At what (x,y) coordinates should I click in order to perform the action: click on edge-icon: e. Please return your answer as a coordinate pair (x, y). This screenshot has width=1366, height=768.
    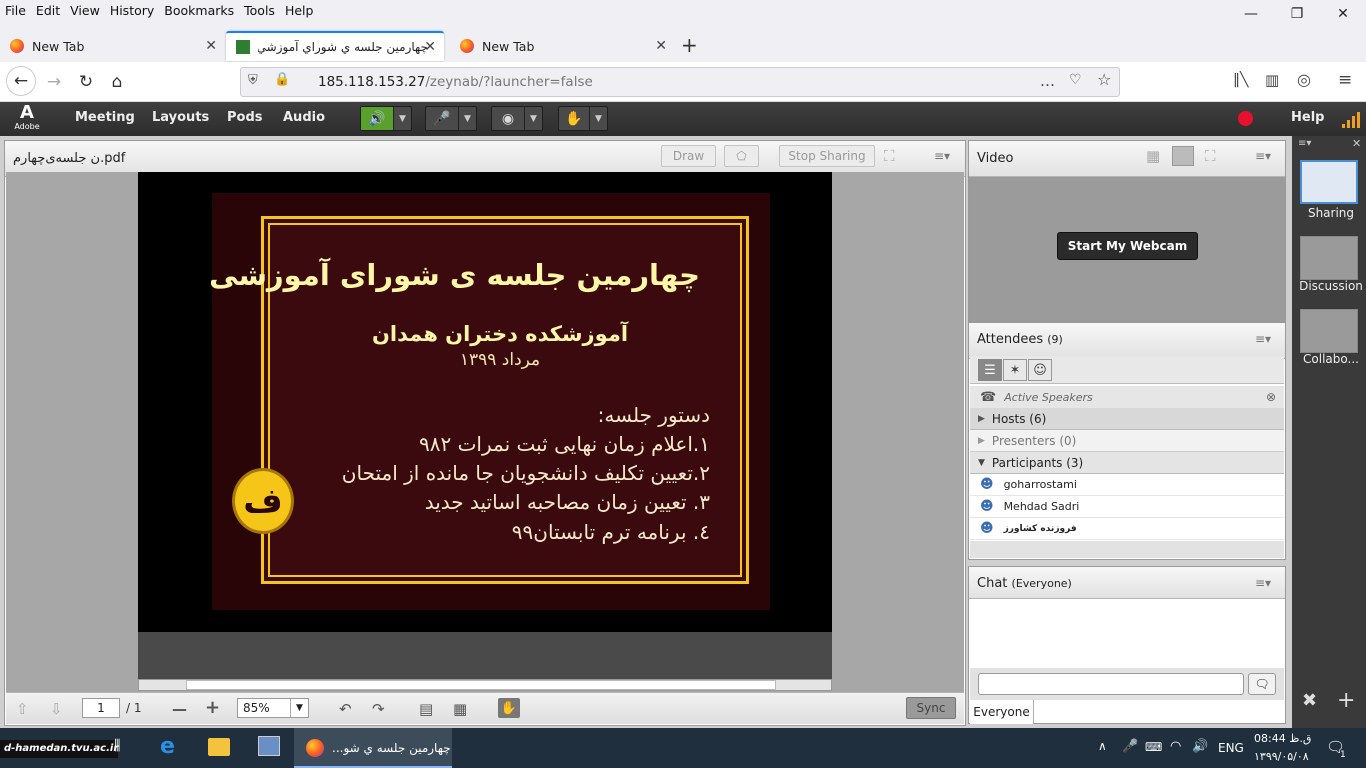
    Looking at the image, I should click on (167, 746).